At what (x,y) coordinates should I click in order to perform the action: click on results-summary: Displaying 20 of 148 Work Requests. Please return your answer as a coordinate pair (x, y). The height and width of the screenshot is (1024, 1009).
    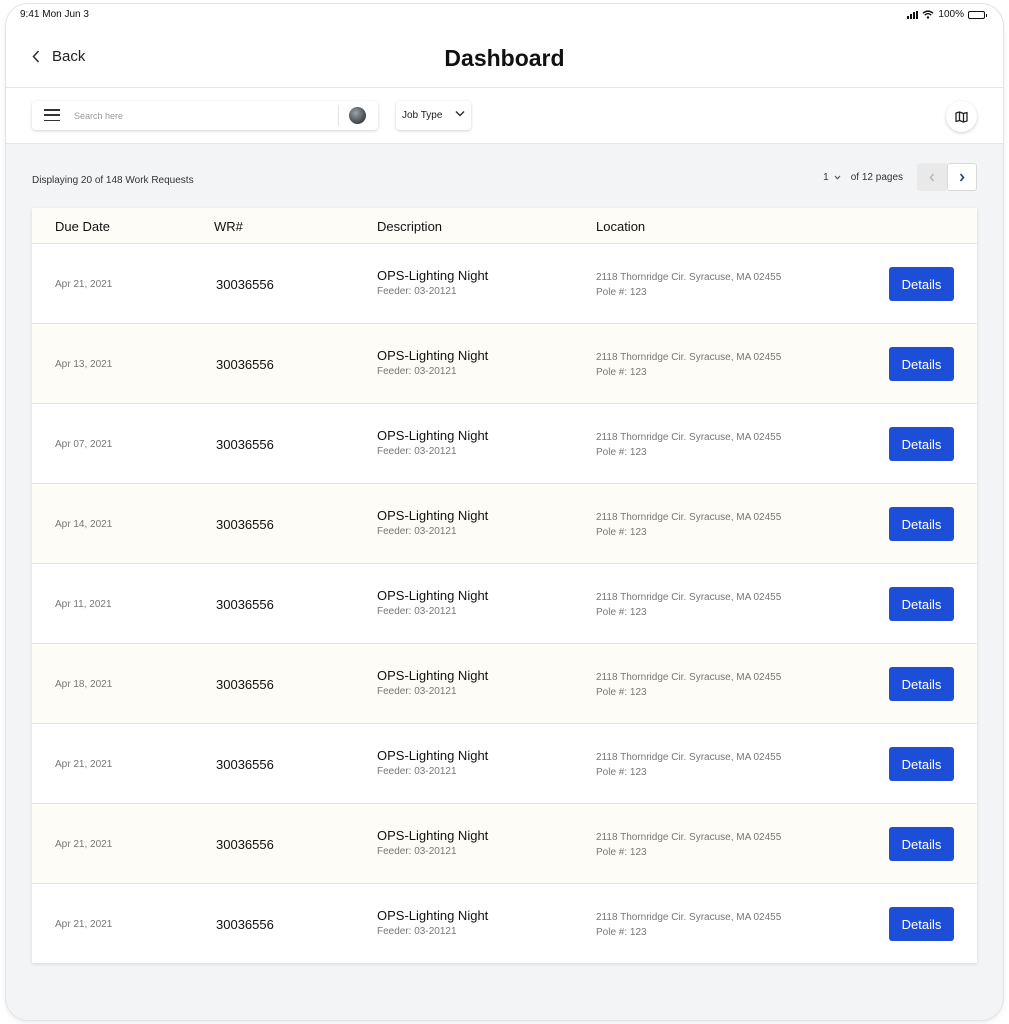
    Looking at the image, I should click on (113, 180).